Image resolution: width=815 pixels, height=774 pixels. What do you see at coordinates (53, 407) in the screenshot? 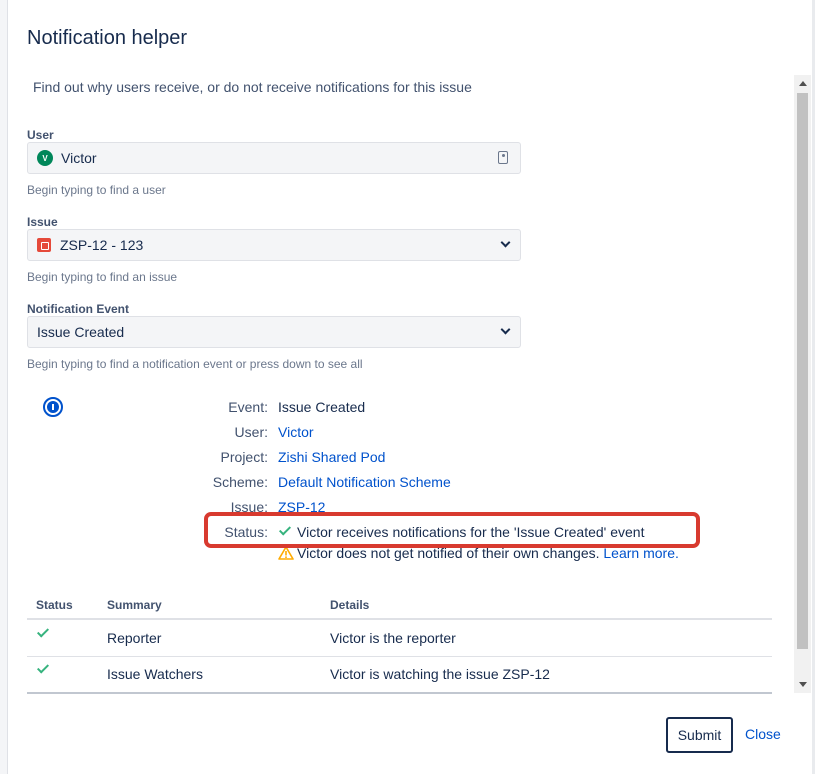
I see `info-icon` at bounding box center [53, 407].